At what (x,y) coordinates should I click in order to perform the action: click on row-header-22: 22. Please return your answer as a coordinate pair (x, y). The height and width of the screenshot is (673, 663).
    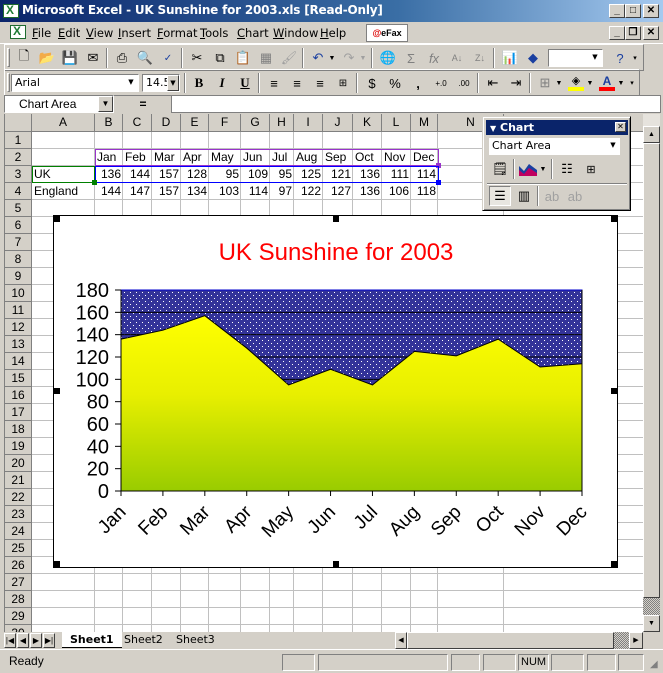
    Looking at the image, I should click on (18, 497).